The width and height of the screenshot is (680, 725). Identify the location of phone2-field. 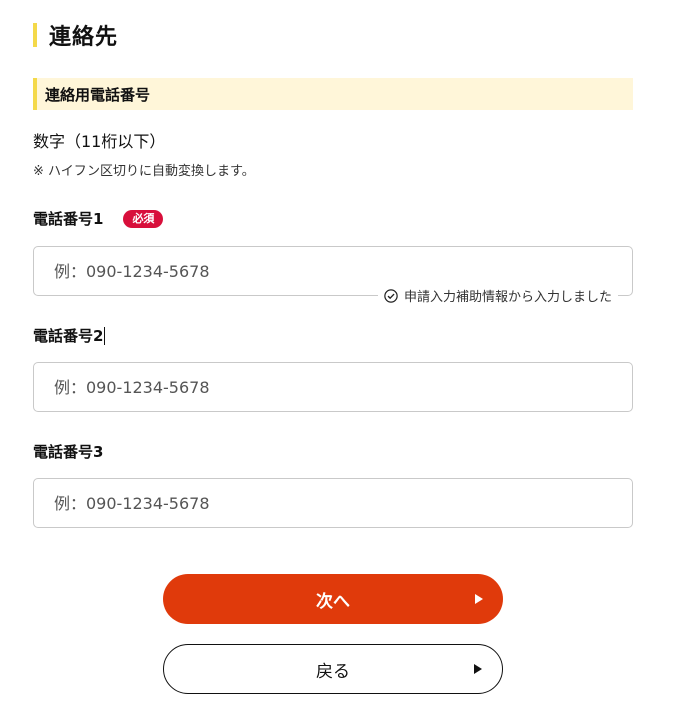
(333, 387).